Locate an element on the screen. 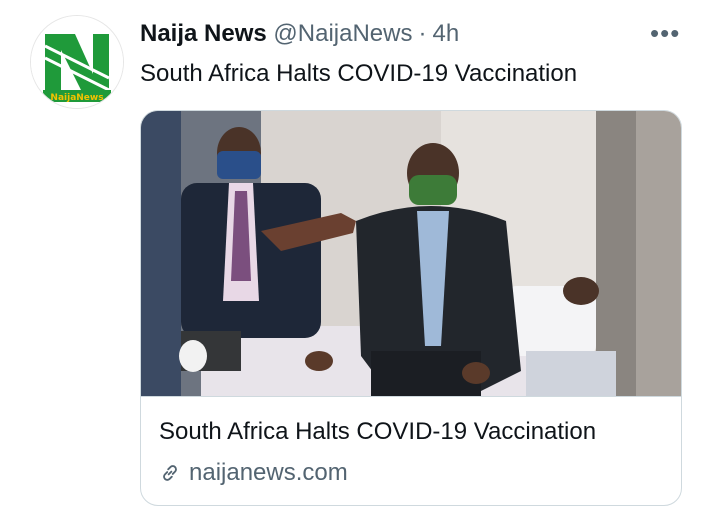  tweet-header: Naija News @NaijaNews · 4h is located at coordinates (299, 34).